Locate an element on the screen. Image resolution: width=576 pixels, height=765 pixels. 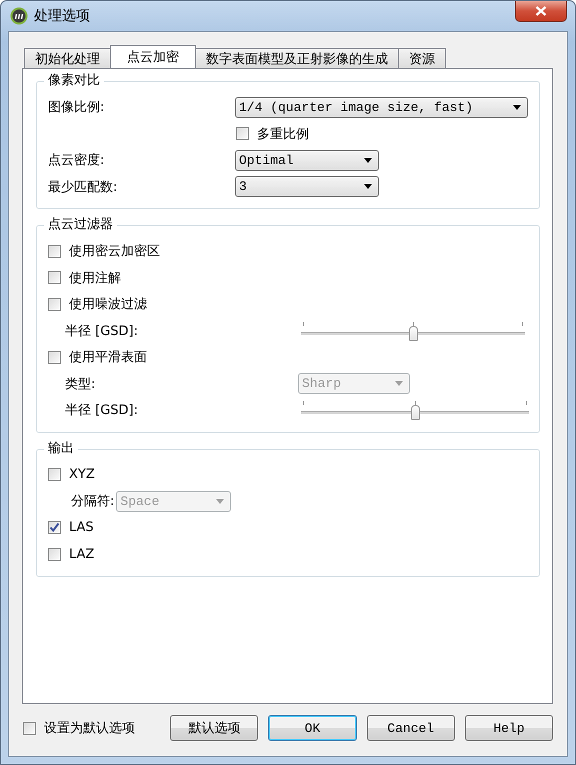
dropdown: 3 is located at coordinates (307, 187).